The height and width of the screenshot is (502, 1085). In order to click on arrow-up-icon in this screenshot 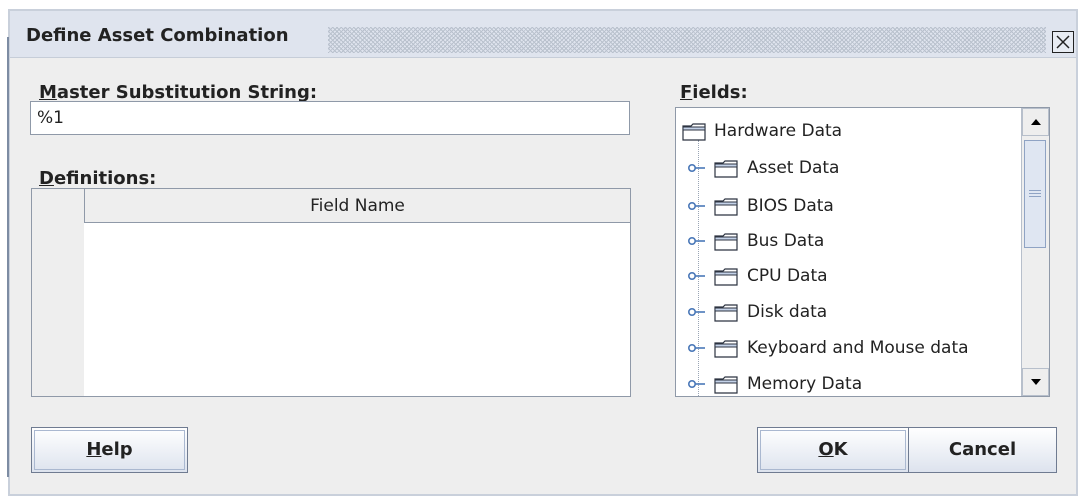, I will do `click(1036, 122)`.